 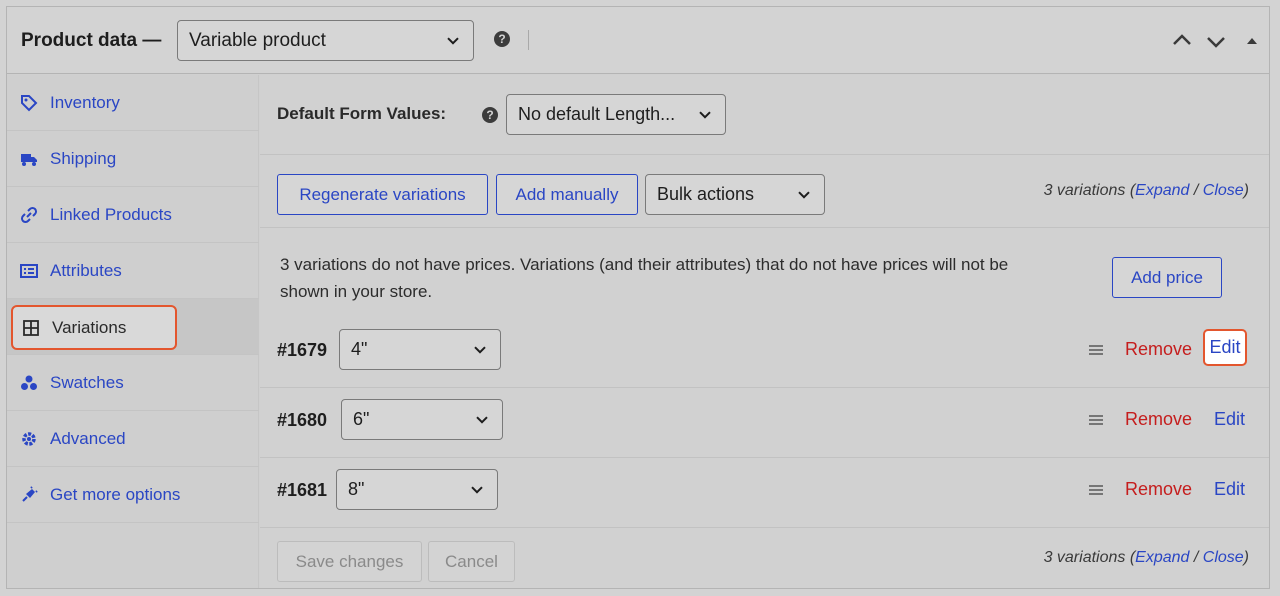 I want to click on variation-row: #1680 6" Remove Edit, so click(x=764, y=423).